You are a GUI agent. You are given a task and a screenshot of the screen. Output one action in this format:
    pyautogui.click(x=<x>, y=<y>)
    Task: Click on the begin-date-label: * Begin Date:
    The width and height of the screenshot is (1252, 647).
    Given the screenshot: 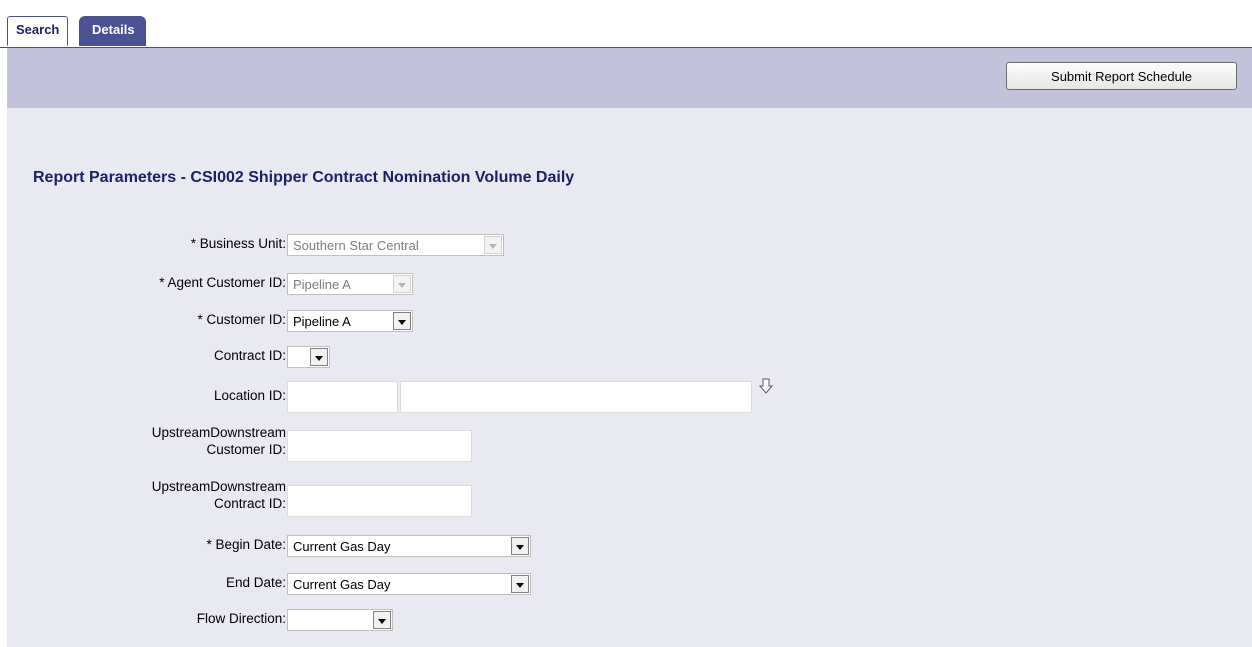 What is the action you would take?
    pyautogui.click(x=246, y=544)
    